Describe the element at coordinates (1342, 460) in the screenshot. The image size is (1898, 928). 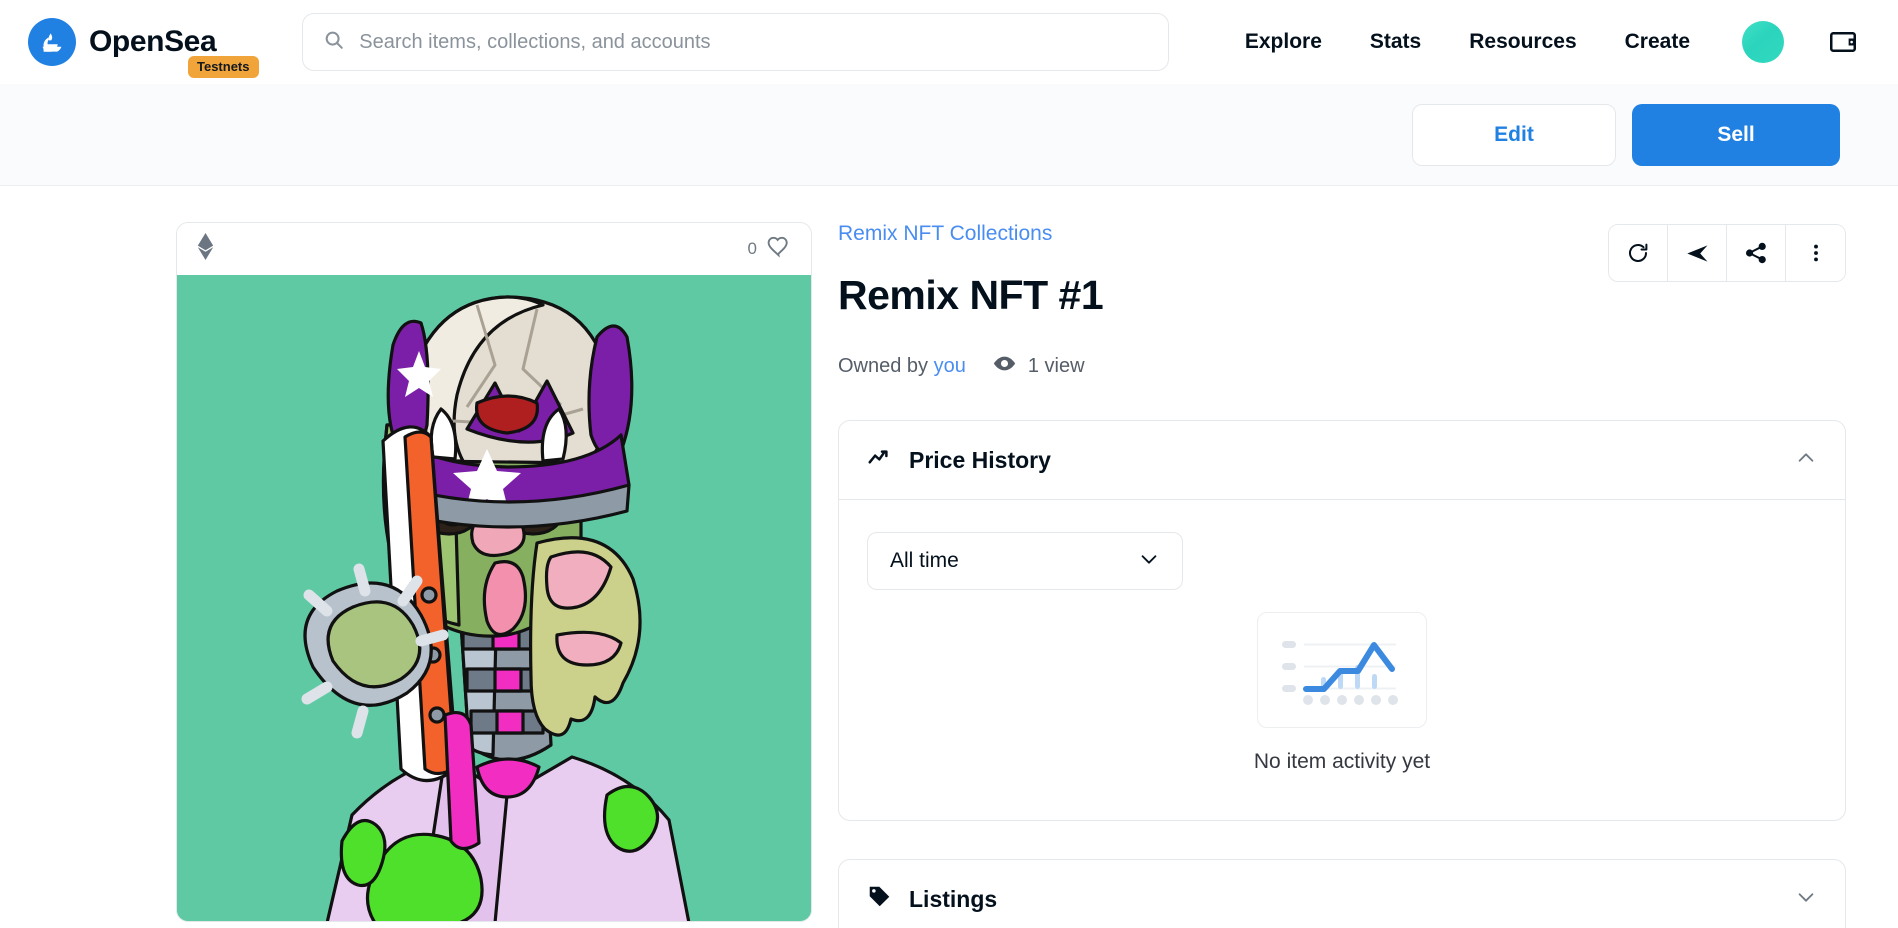
I see `price-history-header: Price History` at that location.